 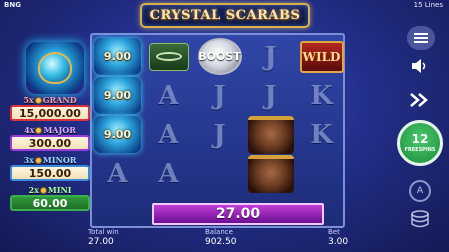 I want to click on balance-label: Balance, so click(x=219, y=232).